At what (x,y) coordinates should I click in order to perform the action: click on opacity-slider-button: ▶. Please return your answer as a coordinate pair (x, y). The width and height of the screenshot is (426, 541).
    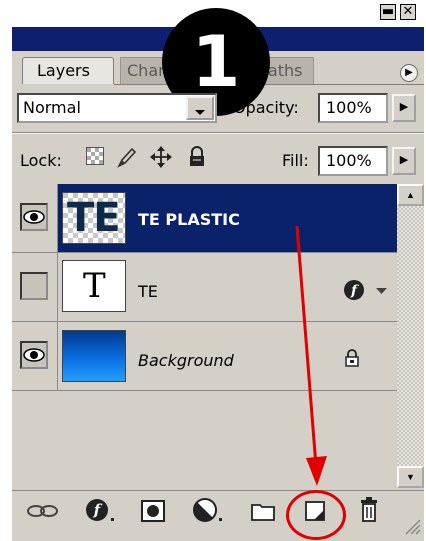
    Looking at the image, I should click on (404, 108).